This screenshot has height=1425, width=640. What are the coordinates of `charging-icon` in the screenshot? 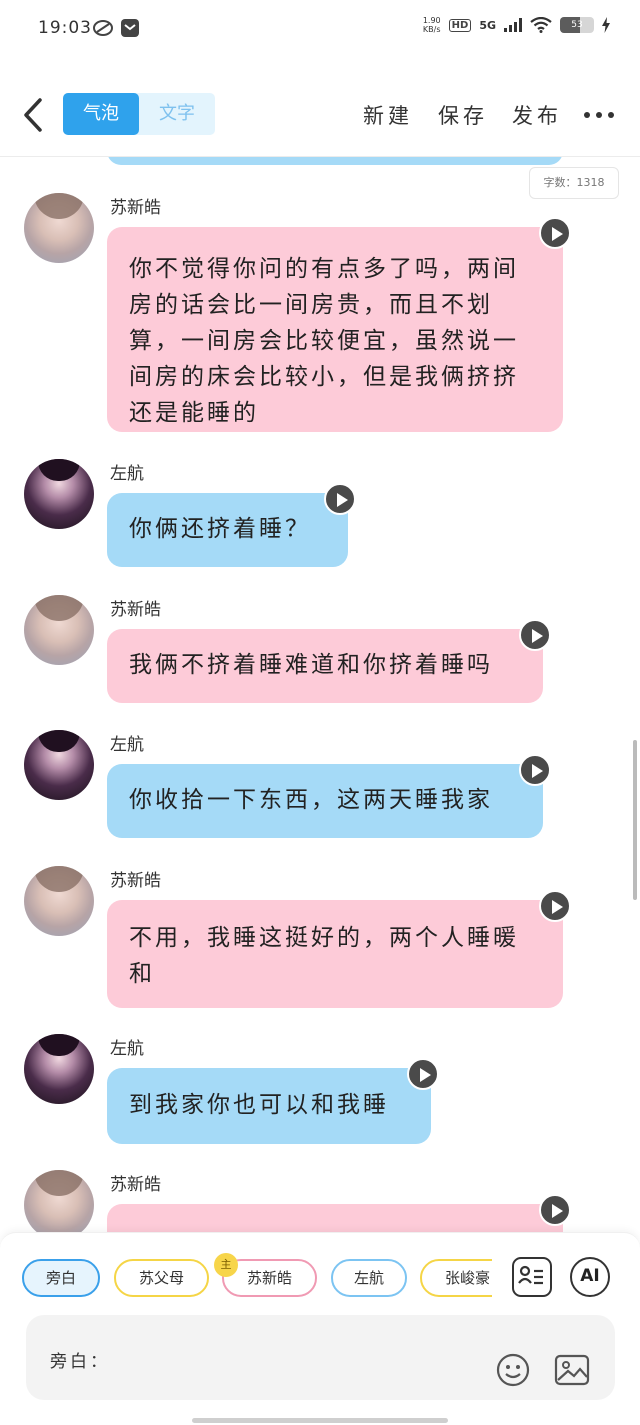 It's located at (606, 25).